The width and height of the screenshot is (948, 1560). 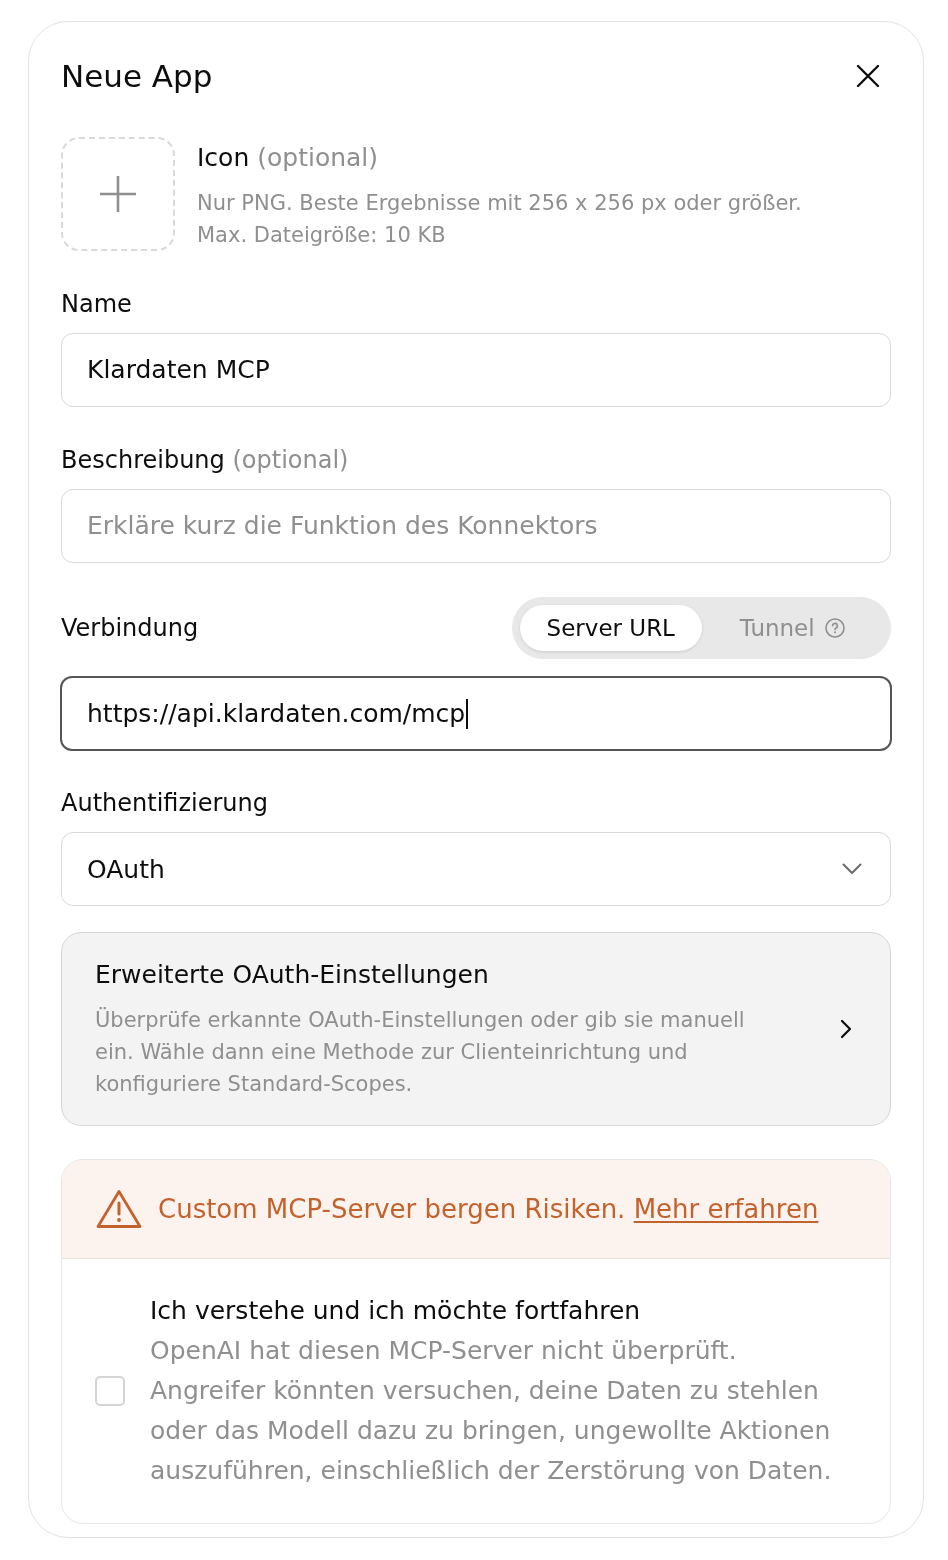 I want to click on plus-icon, so click(x=118, y=193).